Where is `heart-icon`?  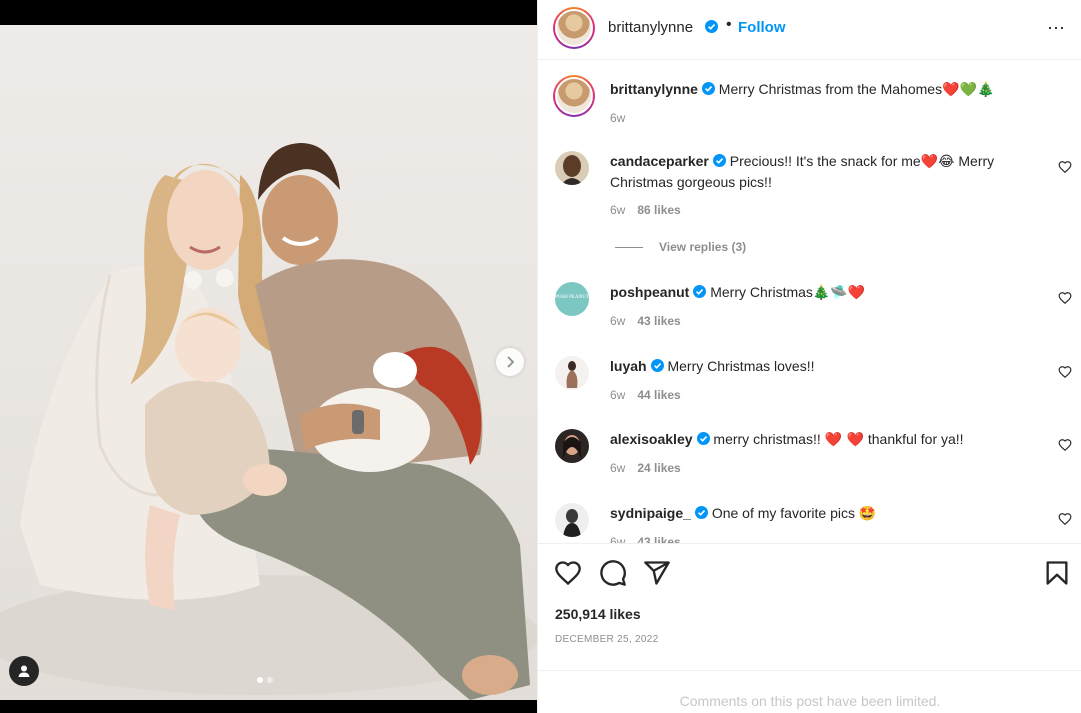
heart-icon is located at coordinates (568, 573).